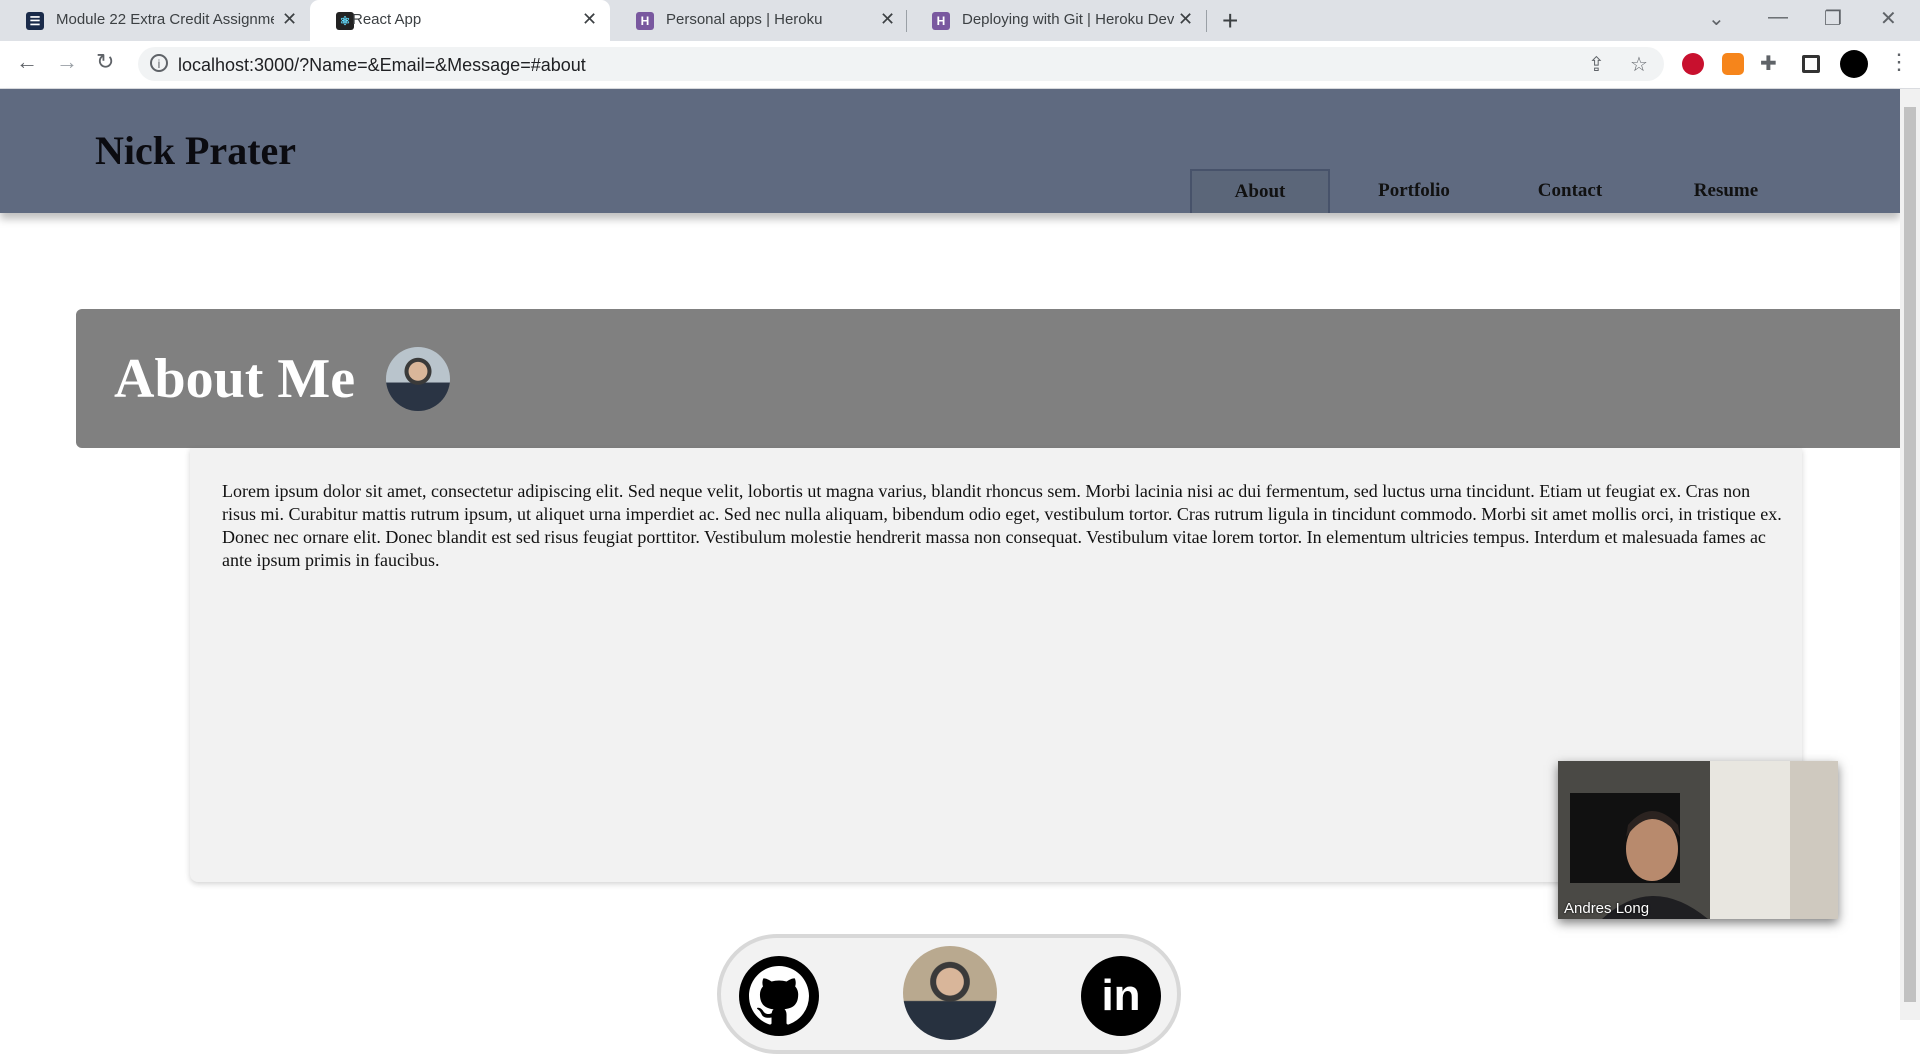 Image resolution: width=1920 pixels, height=1054 pixels. I want to click on video-call-tile: Andres Long, so click(1698, 840).